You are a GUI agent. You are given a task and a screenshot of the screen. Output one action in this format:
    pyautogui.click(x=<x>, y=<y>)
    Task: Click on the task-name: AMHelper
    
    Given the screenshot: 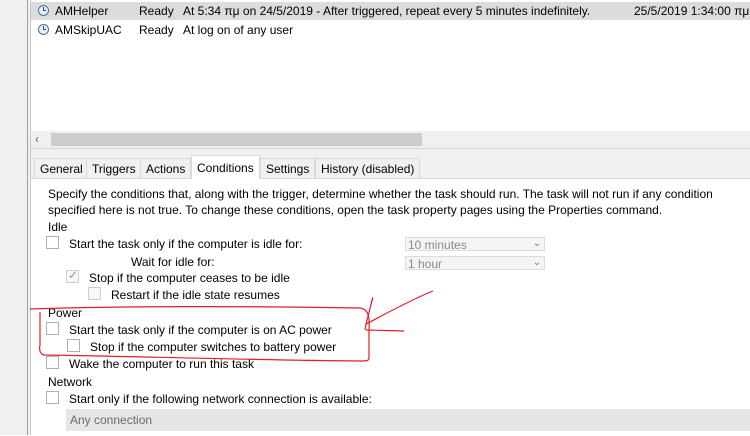 What is the action you would take?
    pyautogui.click(x=82, y=11)
    